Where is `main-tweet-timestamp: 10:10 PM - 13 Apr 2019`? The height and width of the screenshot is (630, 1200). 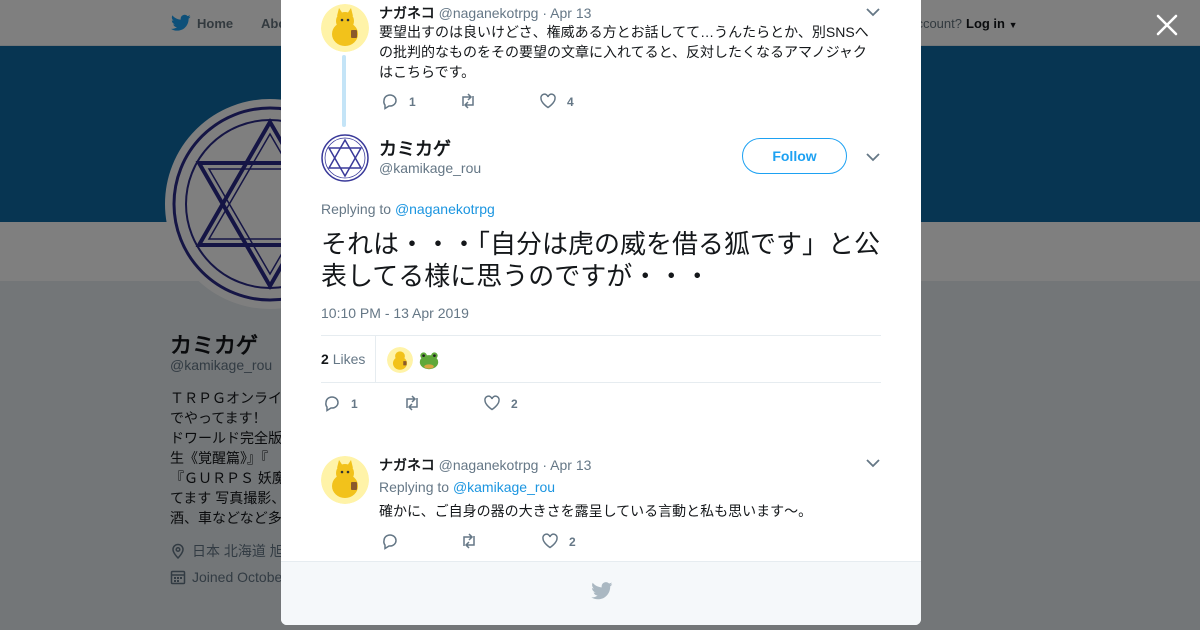
main-tweet-timestamp: 10:10 PM - 13 Apr 2019 is located at coordinates (395, 313).